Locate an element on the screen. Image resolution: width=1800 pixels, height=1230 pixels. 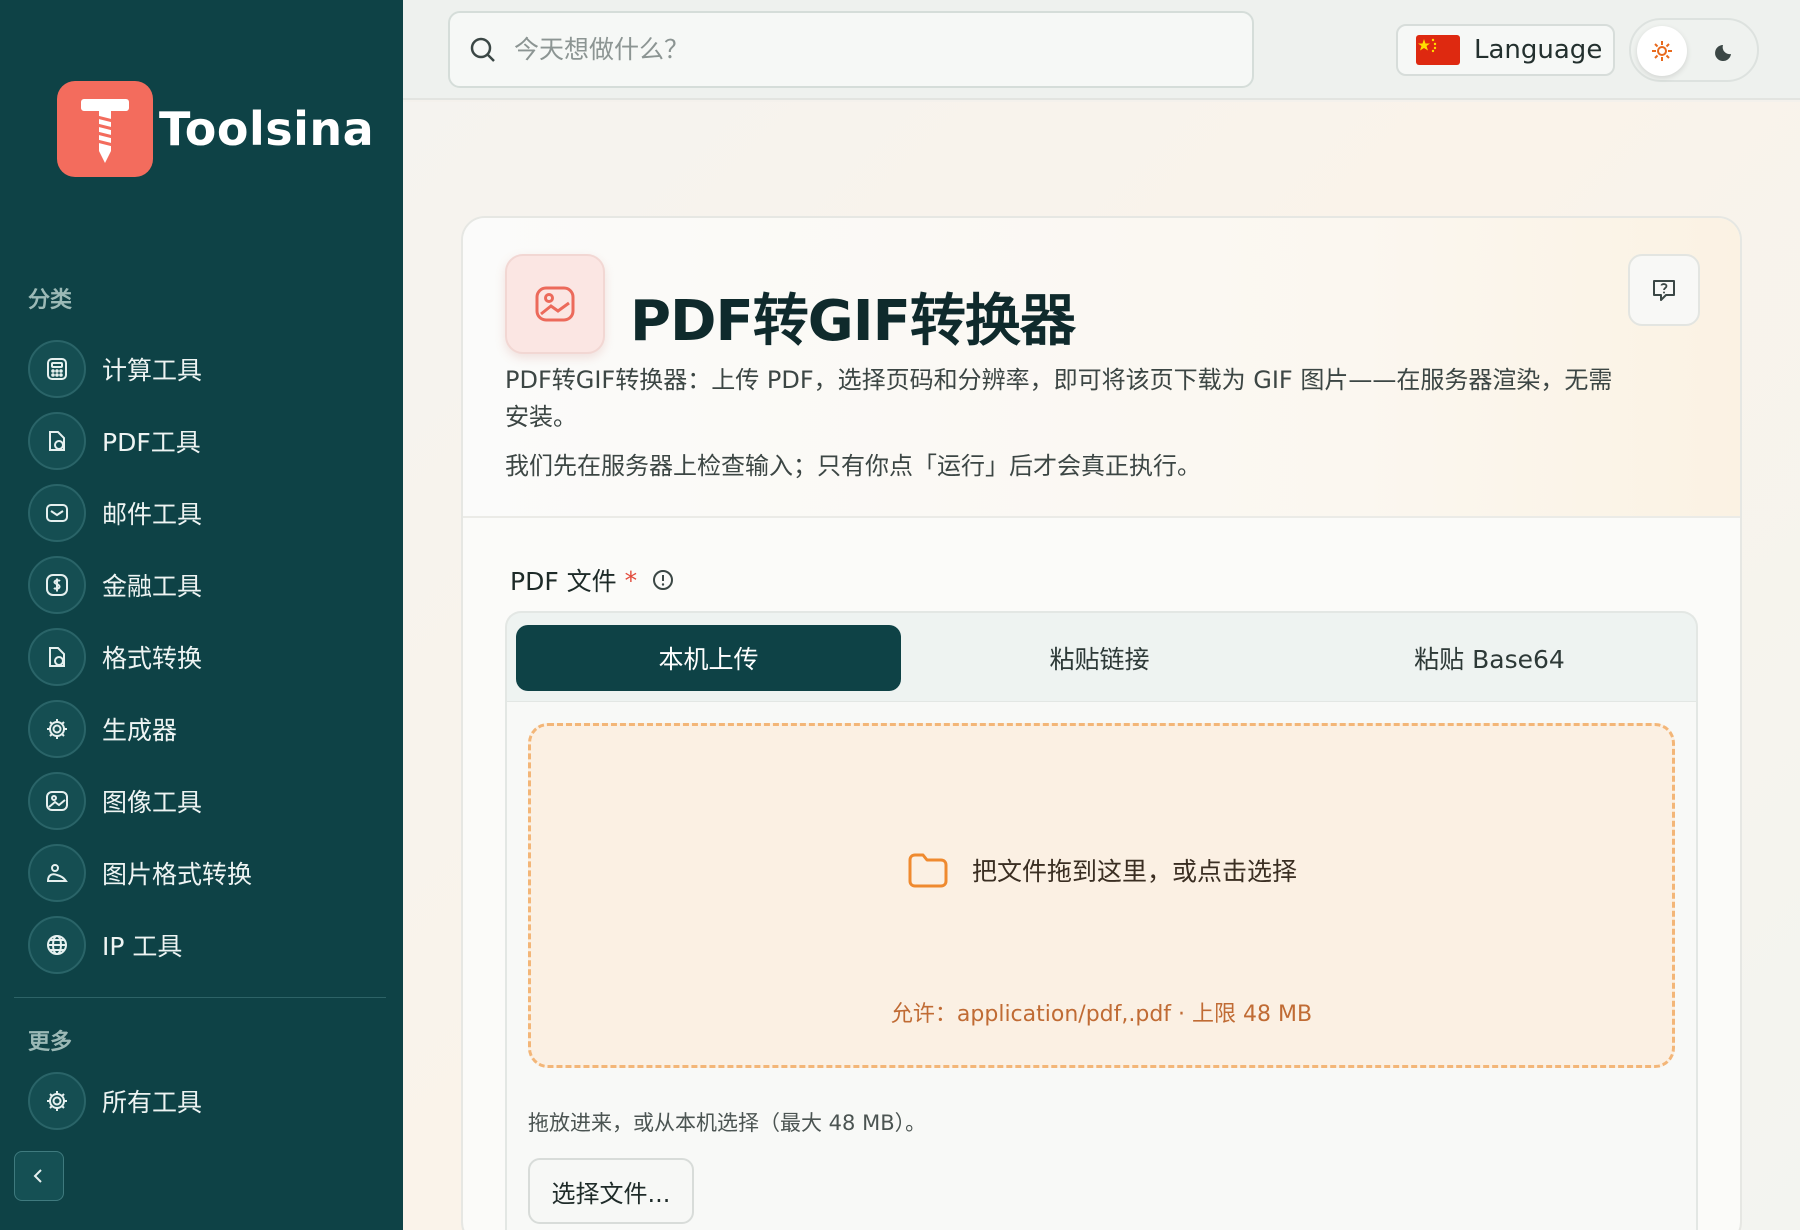
dollar-icon is located at coordinates (57, 585).